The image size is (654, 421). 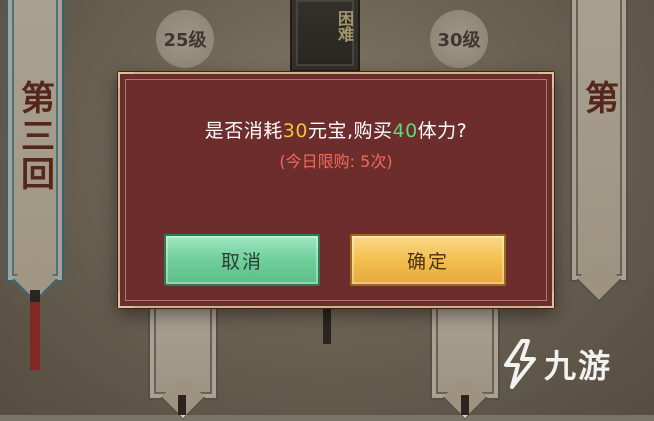 I want to click on watermark-text: 九游, so click(x=577, y=366).